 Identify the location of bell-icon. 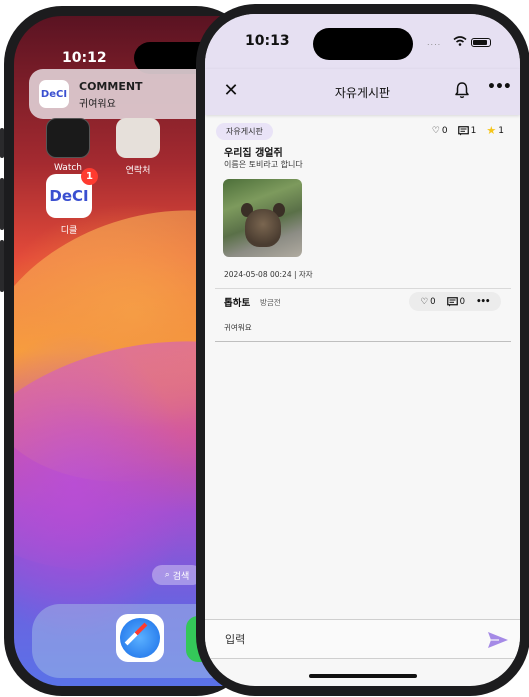
(462, 90).